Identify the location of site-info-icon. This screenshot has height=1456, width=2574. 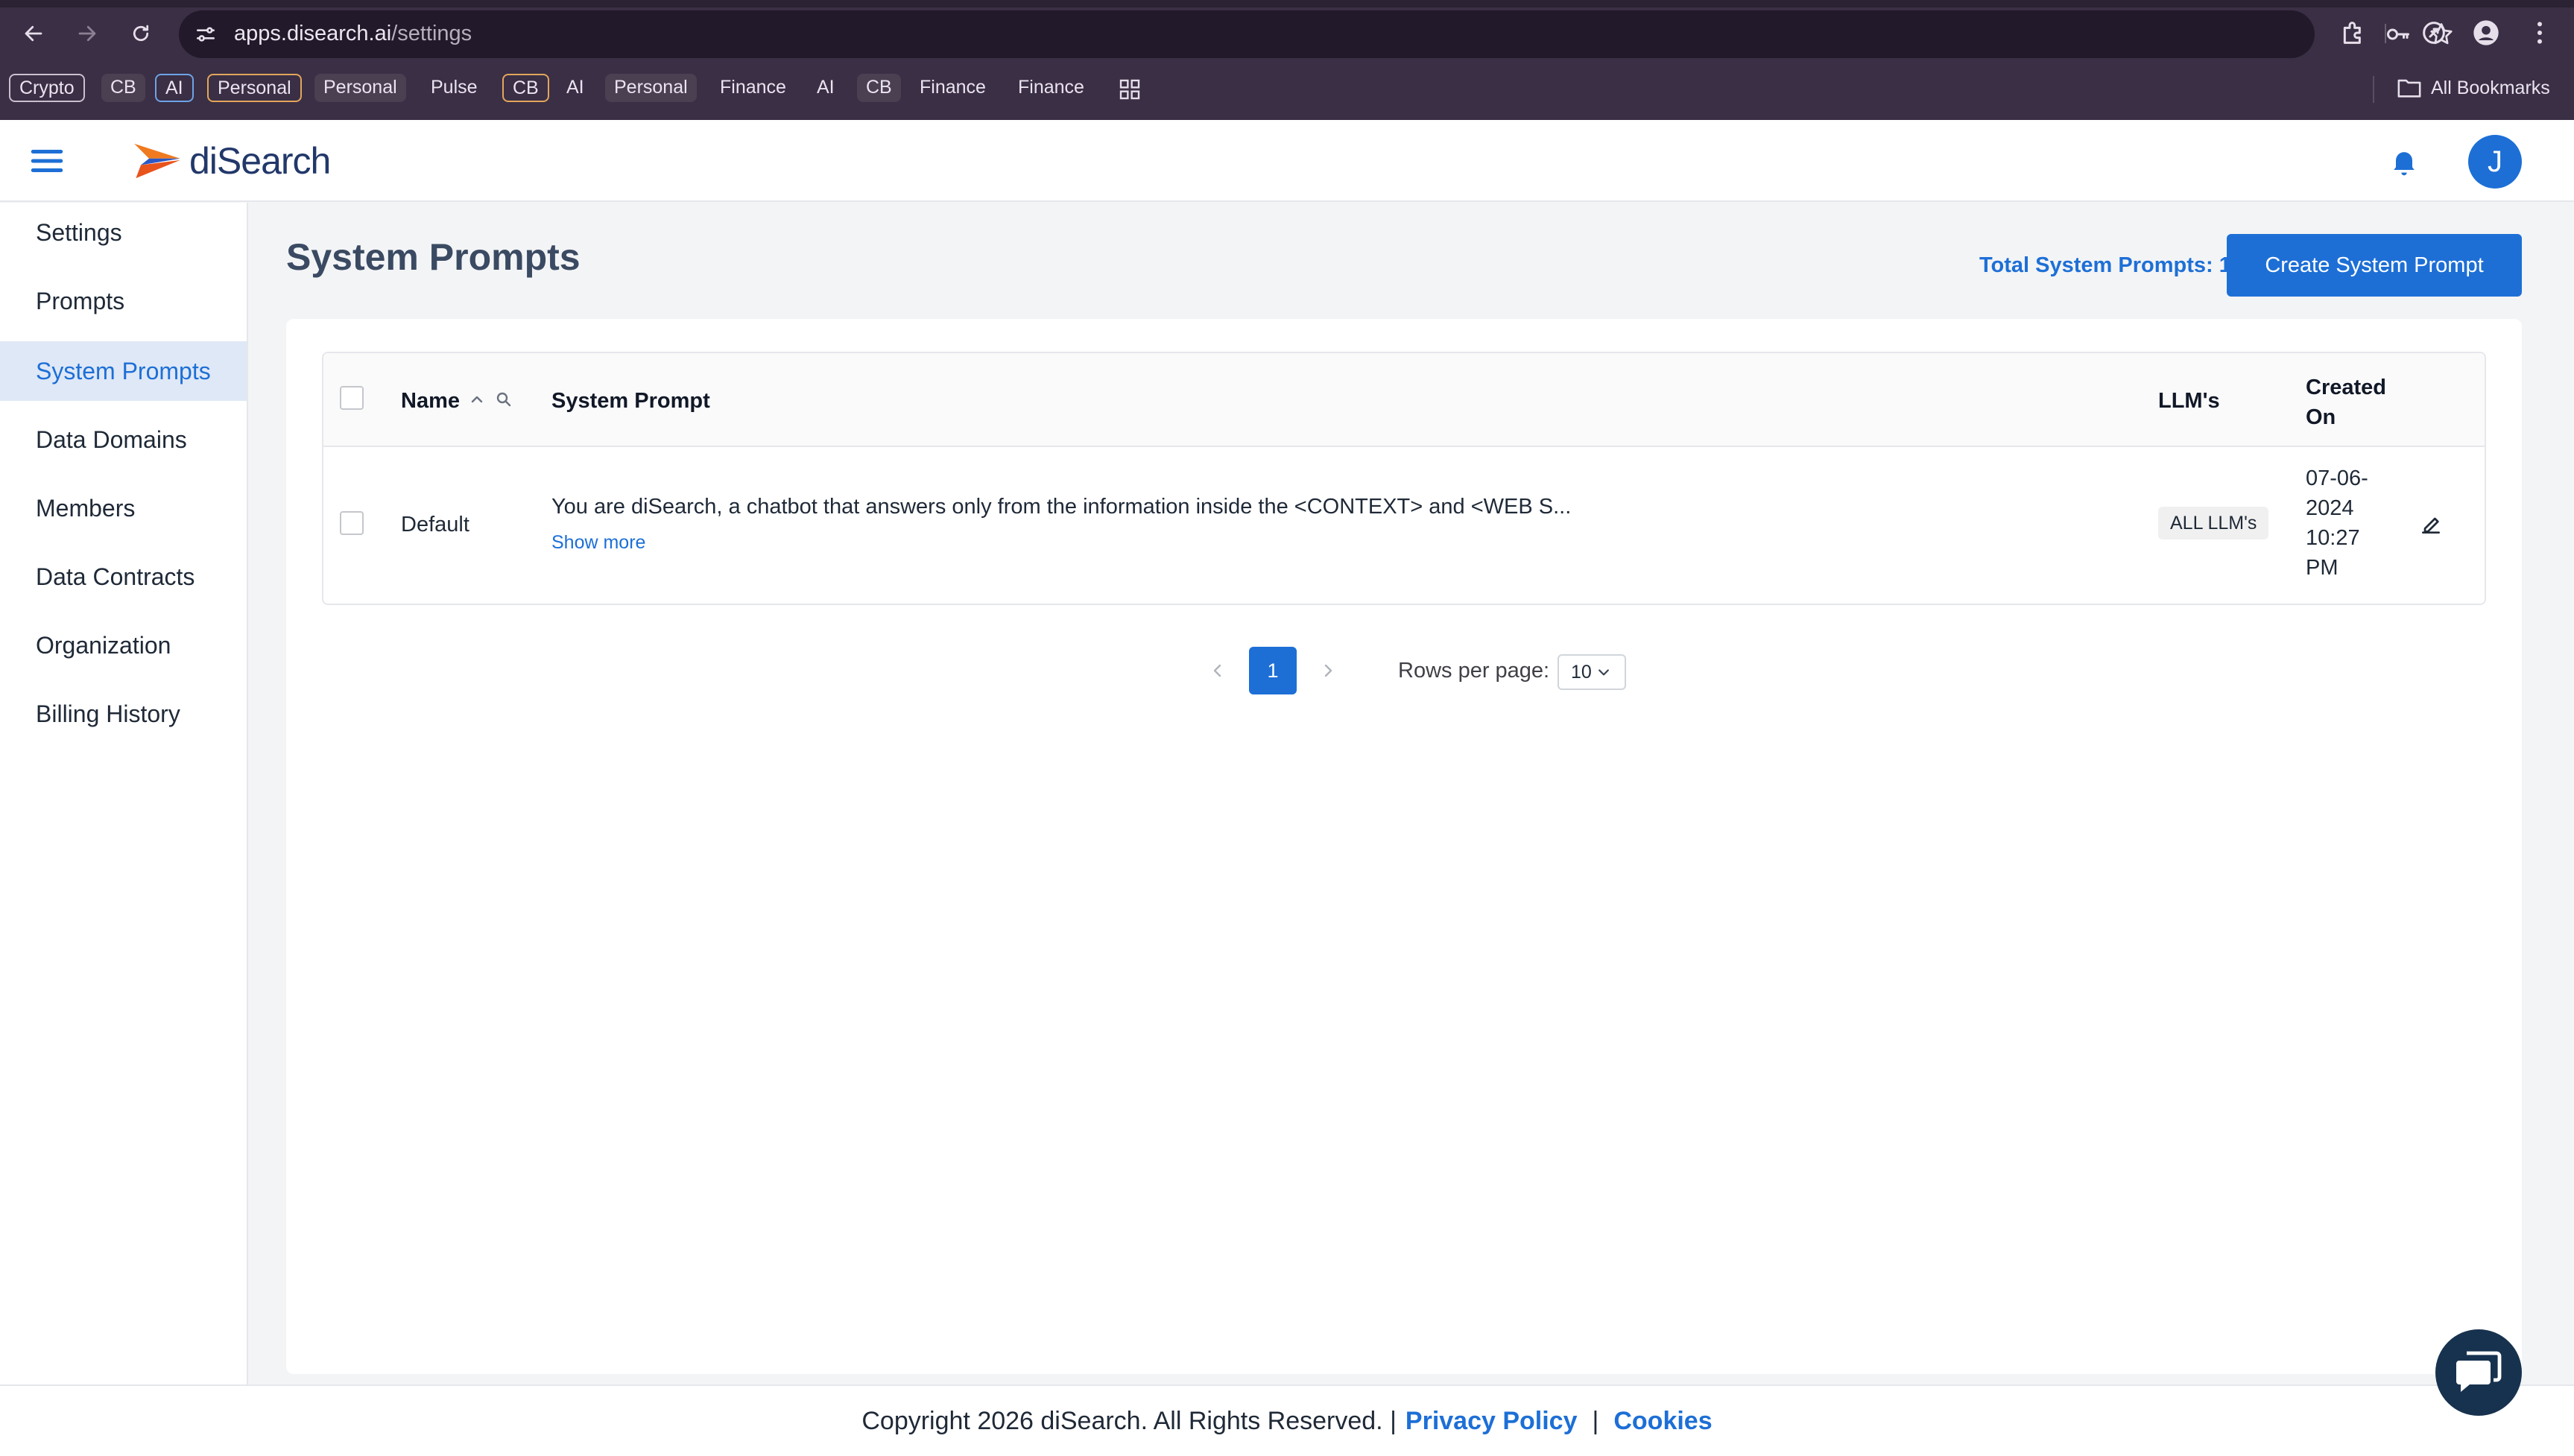
(206, 34).